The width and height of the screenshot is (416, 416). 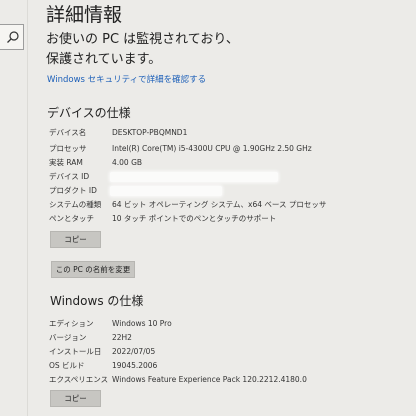 What do you see at coordinates (127, 162) in the screenshot?
I see `spec-value: 4.00 GB` at bounding box center [127, 162].